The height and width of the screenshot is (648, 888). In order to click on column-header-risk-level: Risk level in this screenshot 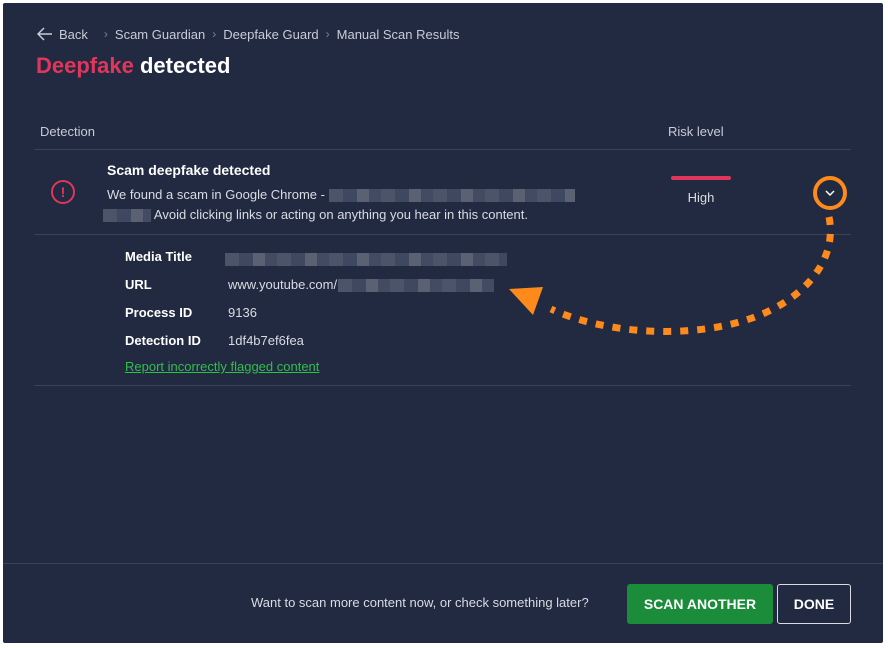, I will do `click(696, 131)`.